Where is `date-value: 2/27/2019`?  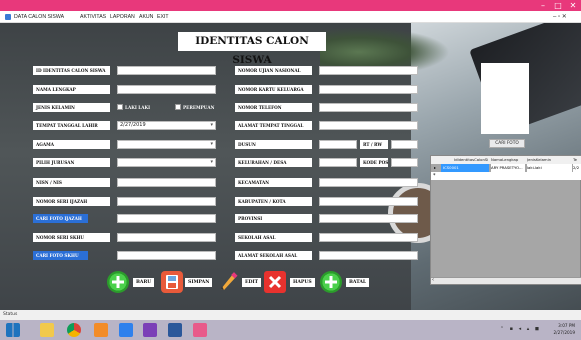
date-value: 2/27/2019 is located at coordinates (133, 125).